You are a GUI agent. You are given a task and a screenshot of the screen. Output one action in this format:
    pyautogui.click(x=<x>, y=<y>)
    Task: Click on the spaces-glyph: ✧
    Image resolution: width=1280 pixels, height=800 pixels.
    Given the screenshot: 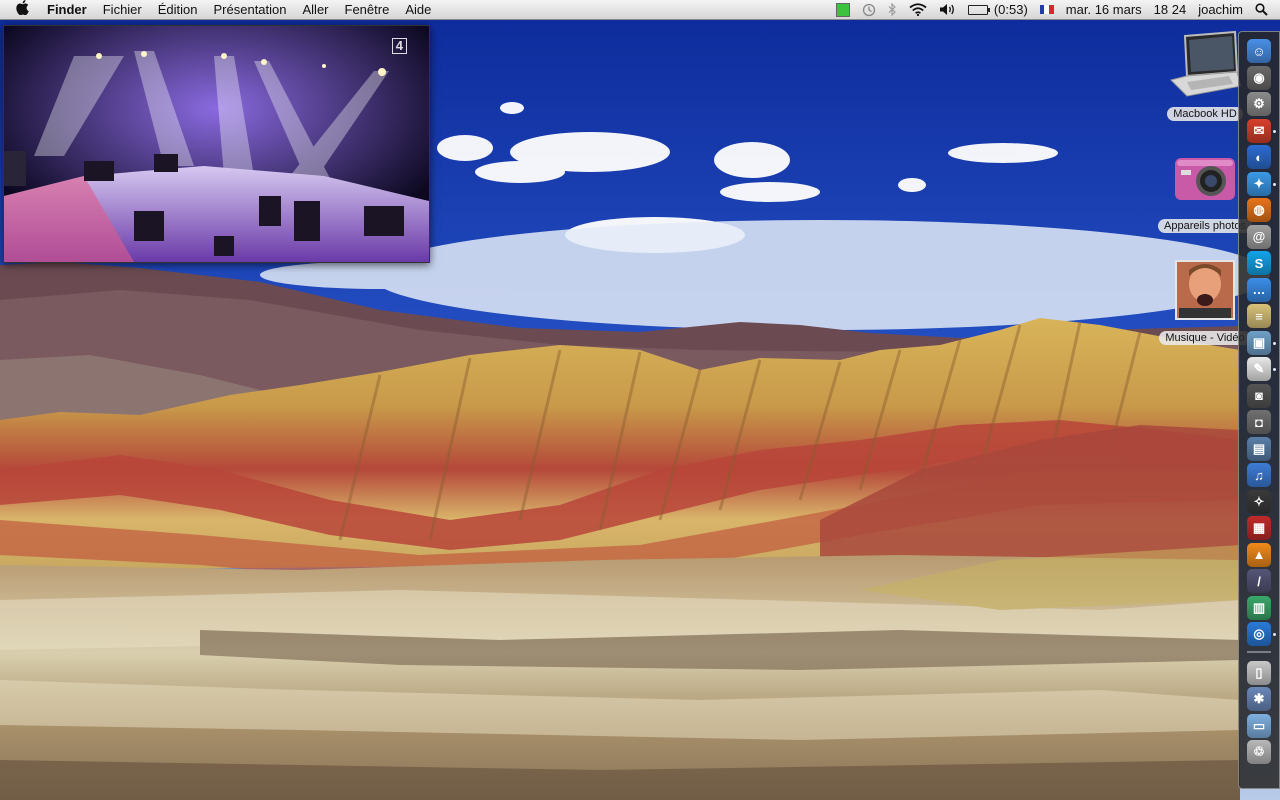 What is the action you would take?
    pyautogui.click(x=1259, y=501)
    